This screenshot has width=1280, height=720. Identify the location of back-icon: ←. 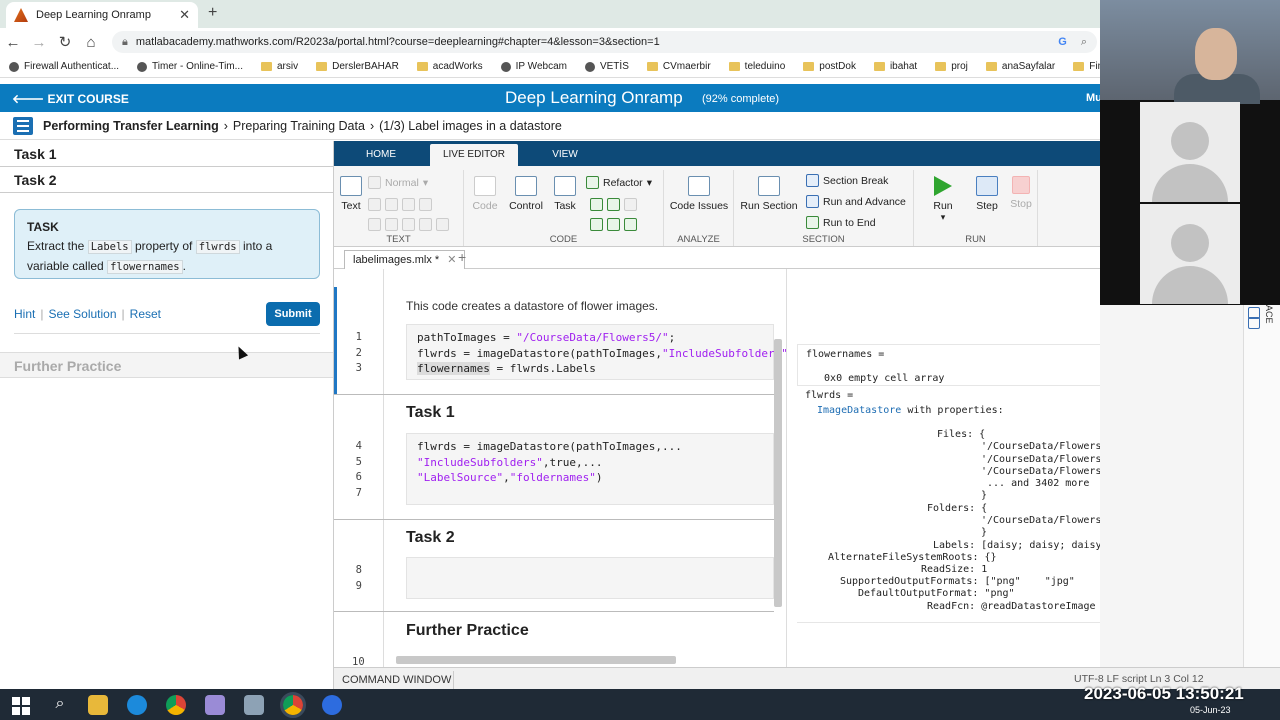
(13, 42).